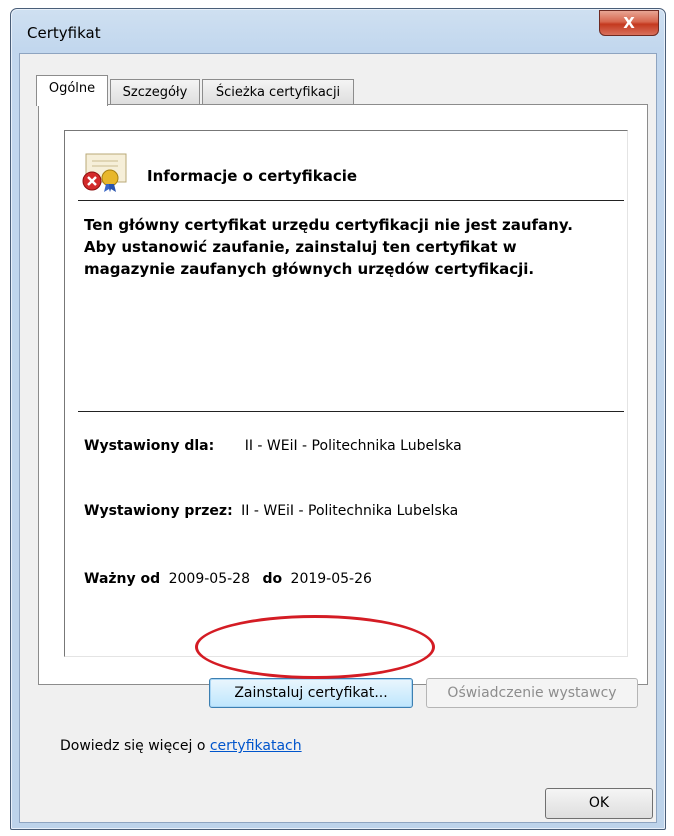 The image size is (674, 836). Describe the element at coordinates (72, 90) in the screenshot. I see `tab-general: Ogólne` at that location.